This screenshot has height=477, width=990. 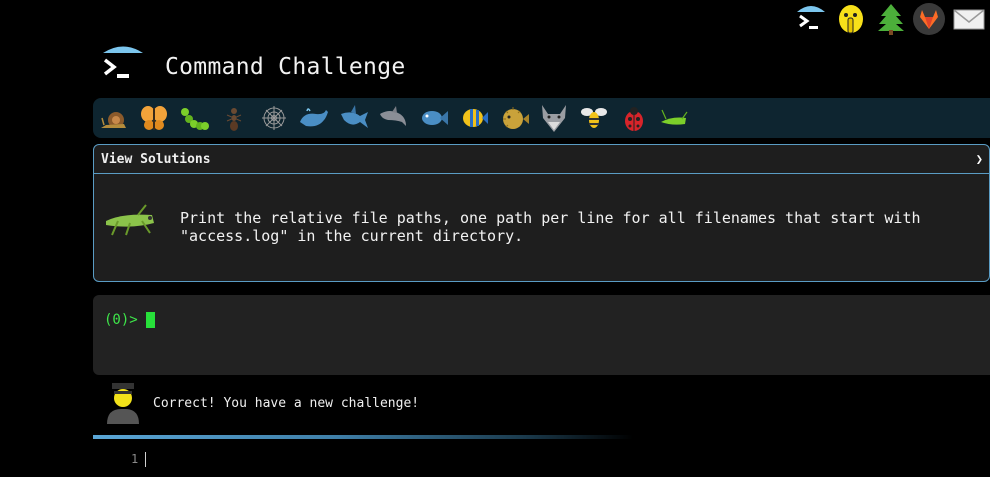 I want to click on line-number: 1, so click(x=135, y=459).